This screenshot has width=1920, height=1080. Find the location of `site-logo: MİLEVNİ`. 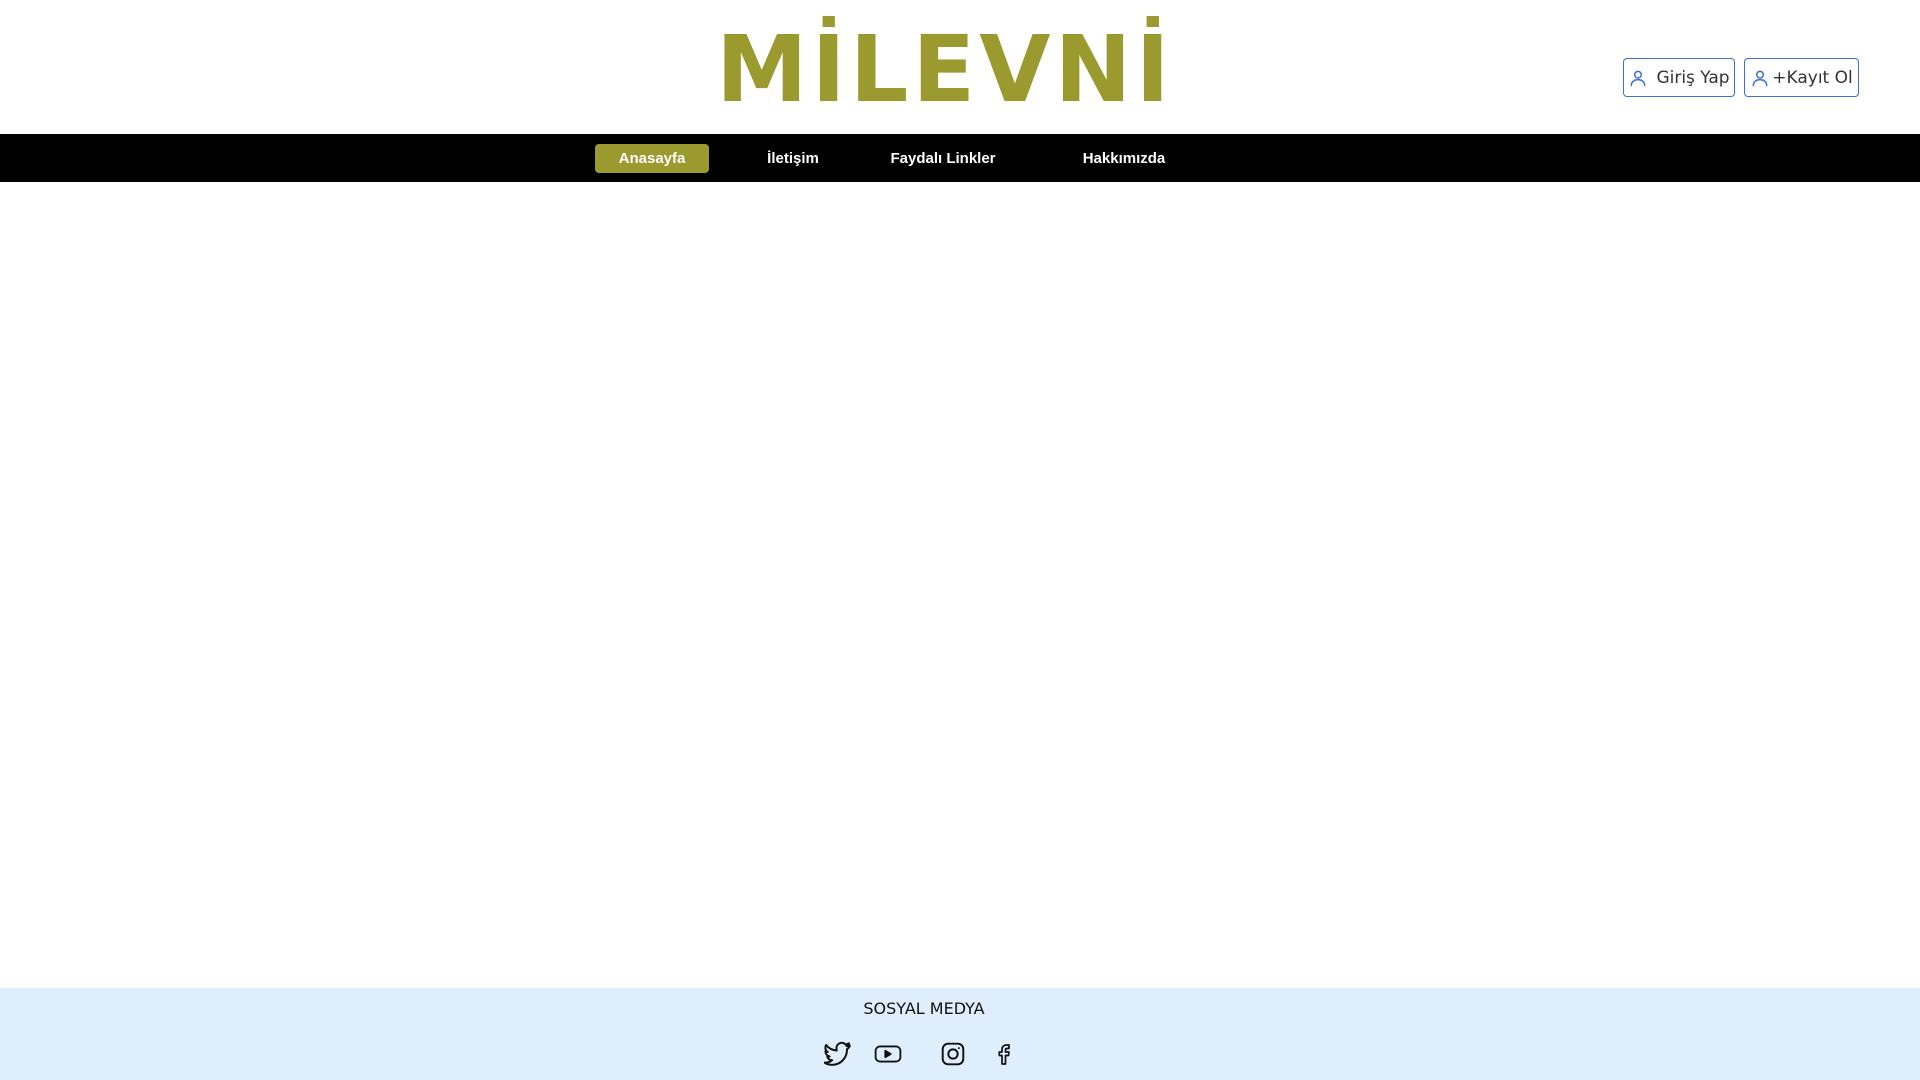

site-logo: MİLEVNİ is located at coordinates (945, 70).